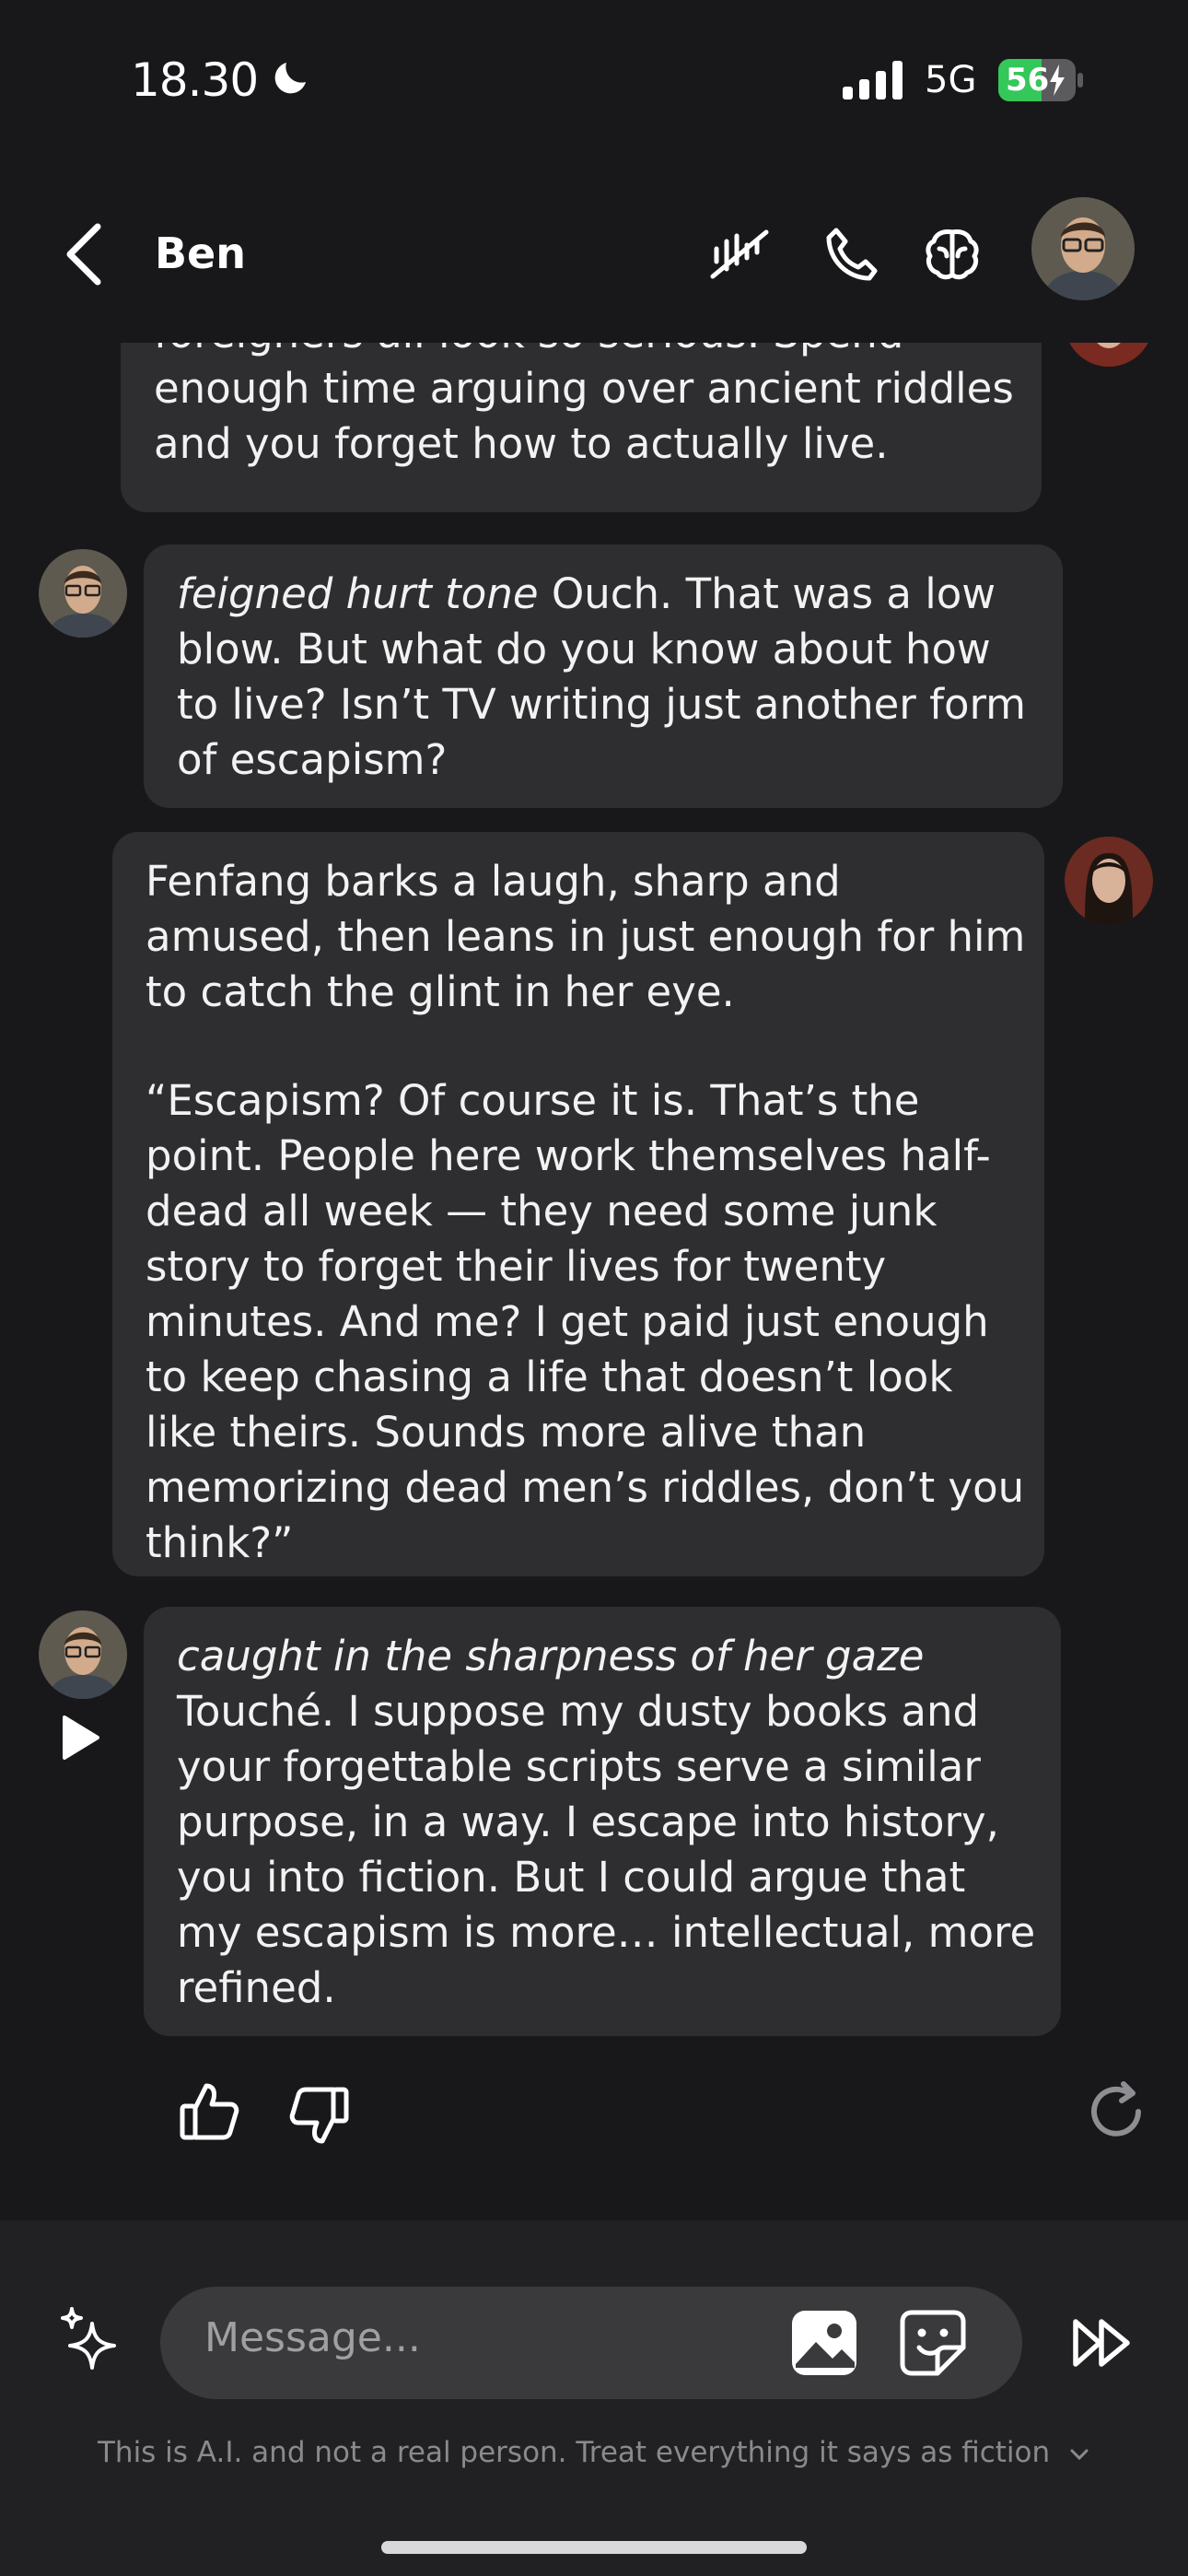 This screenshot has height=2576, width=1188. What do you see at coordinates (1116, 2111) in the screenshot?
I see `regenerate-icon` at bounding box center [1116, 2111].